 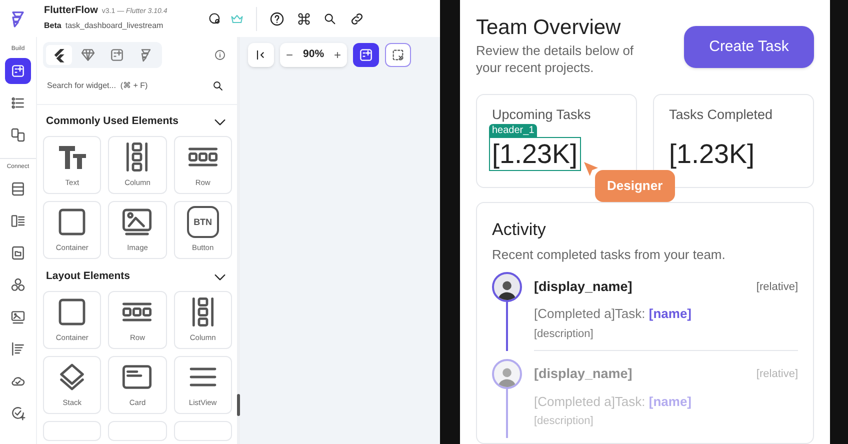 I want to click on folder-icon, so click(x=18, y=253).